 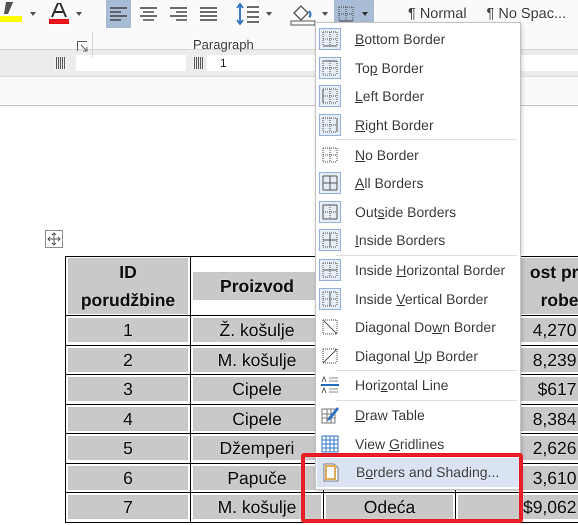 I want to click on font-color-icon, so click(x=59, y=14).